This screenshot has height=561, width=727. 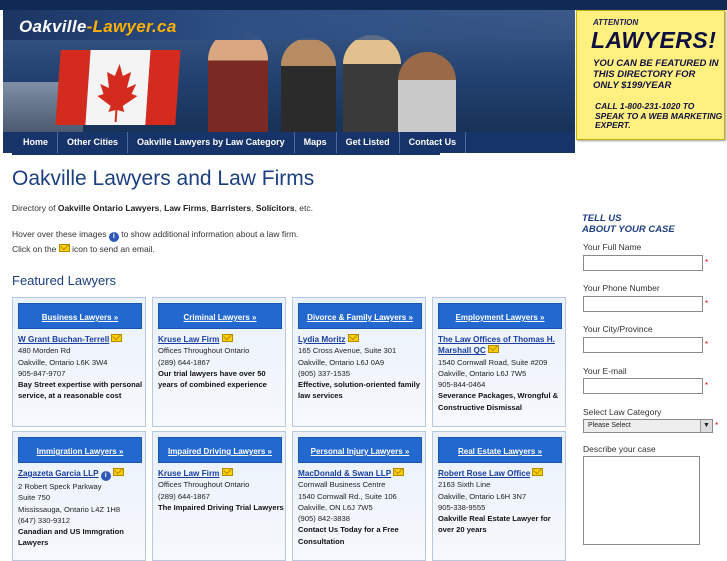 I want to click on address-line: 905-338-9555, so click(x=462, y=507).